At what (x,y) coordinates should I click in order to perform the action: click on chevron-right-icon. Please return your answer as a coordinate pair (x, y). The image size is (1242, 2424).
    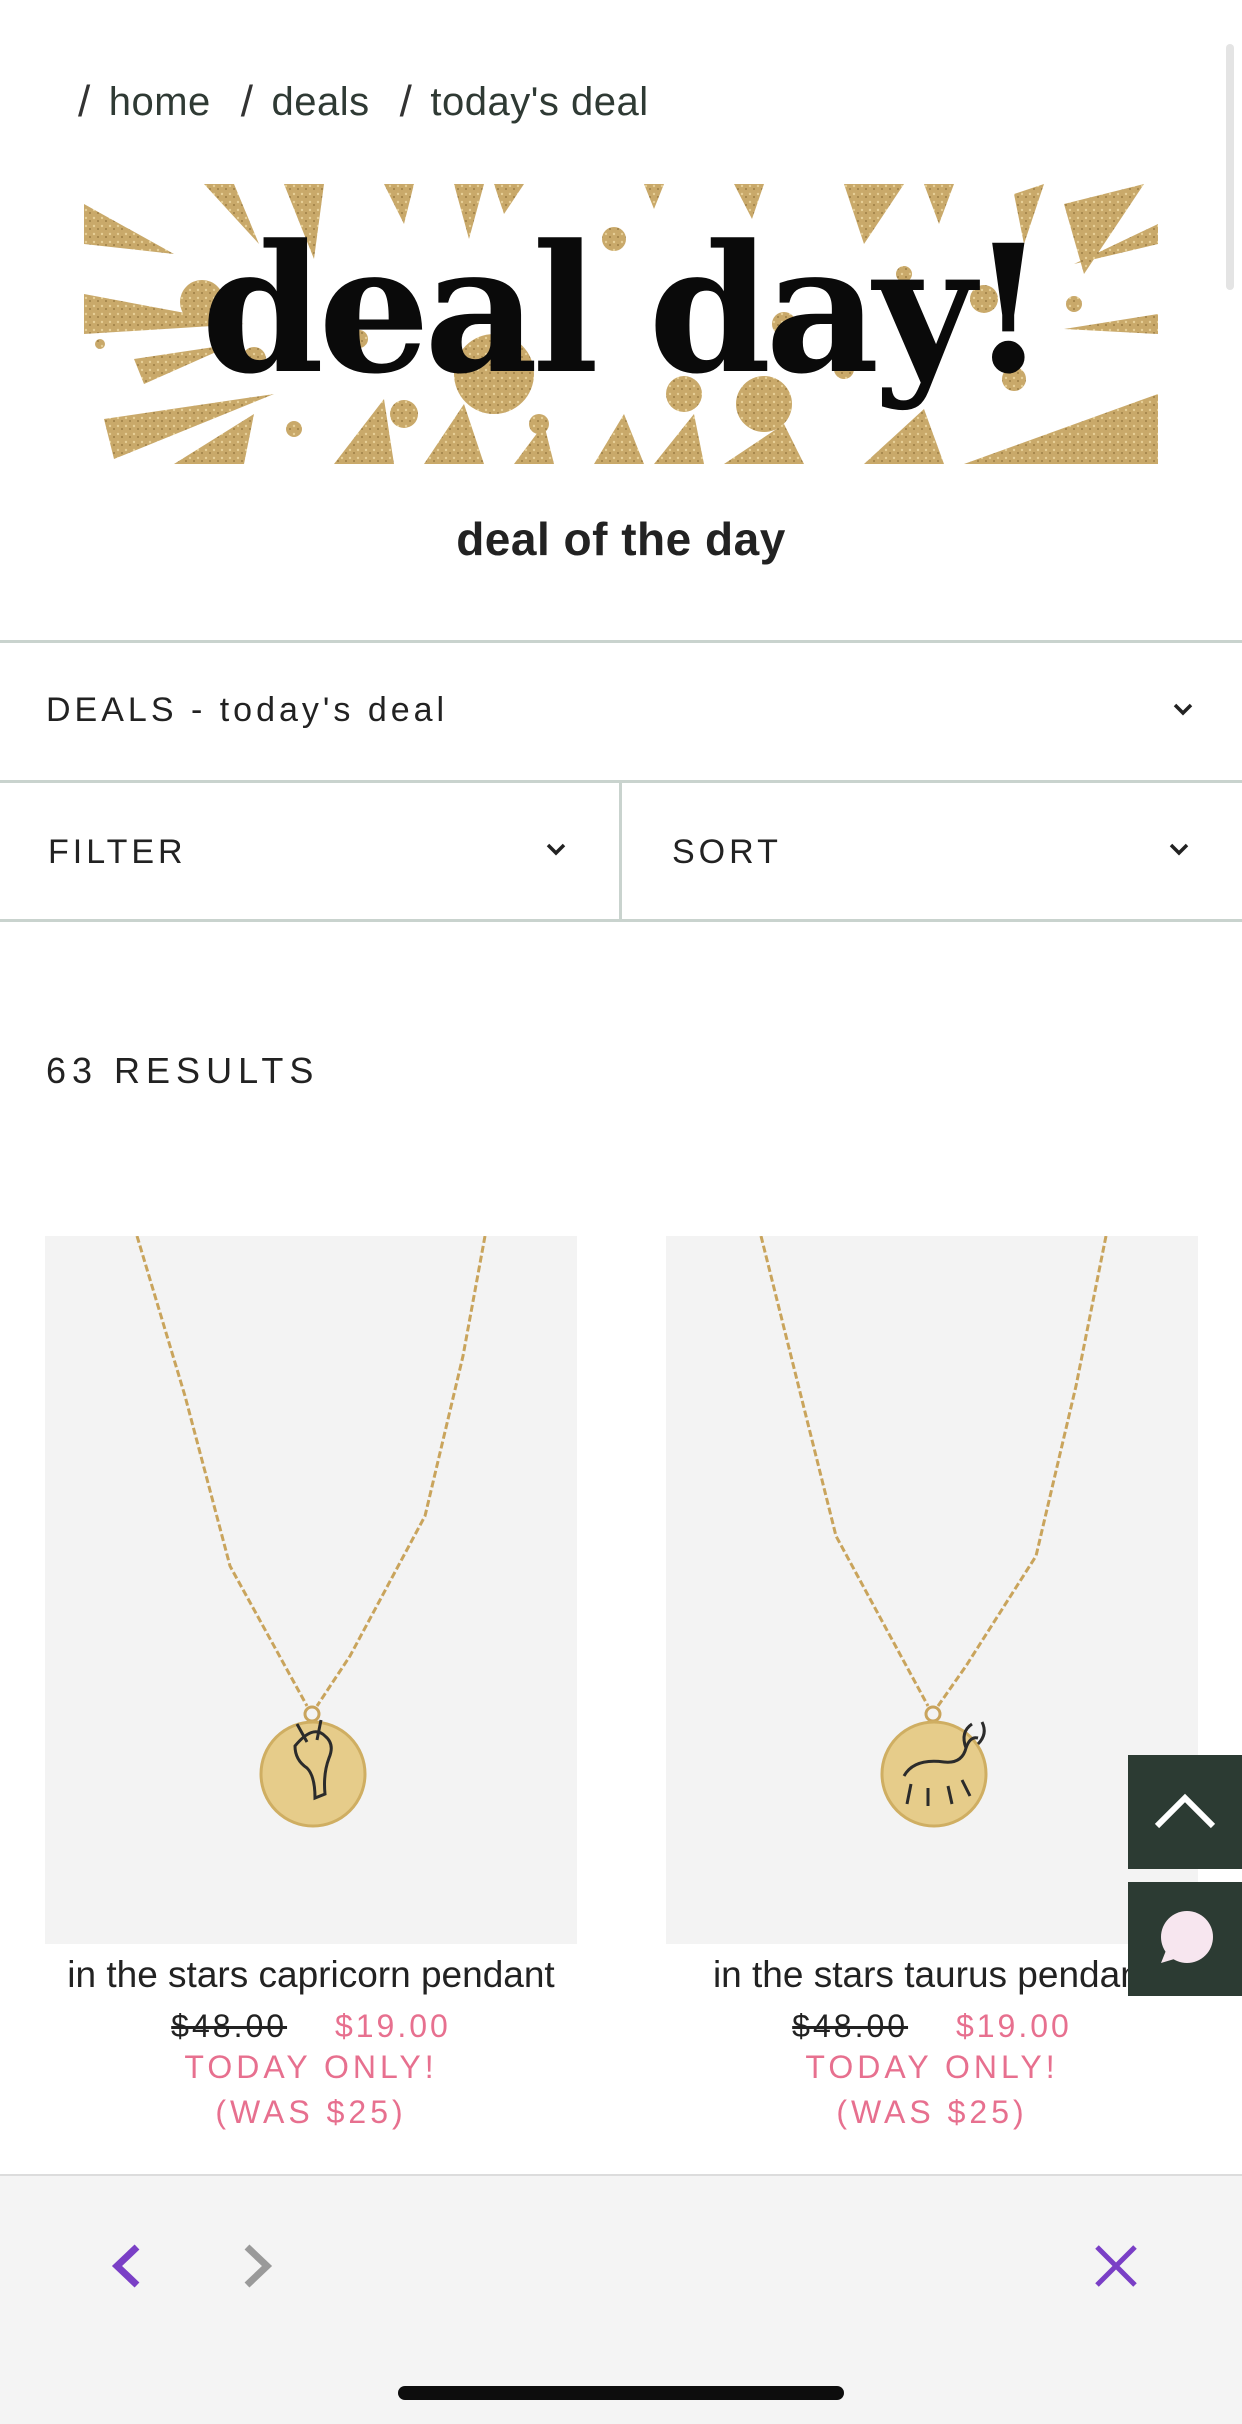
    Looking at the image, I should click on (258, 2268).